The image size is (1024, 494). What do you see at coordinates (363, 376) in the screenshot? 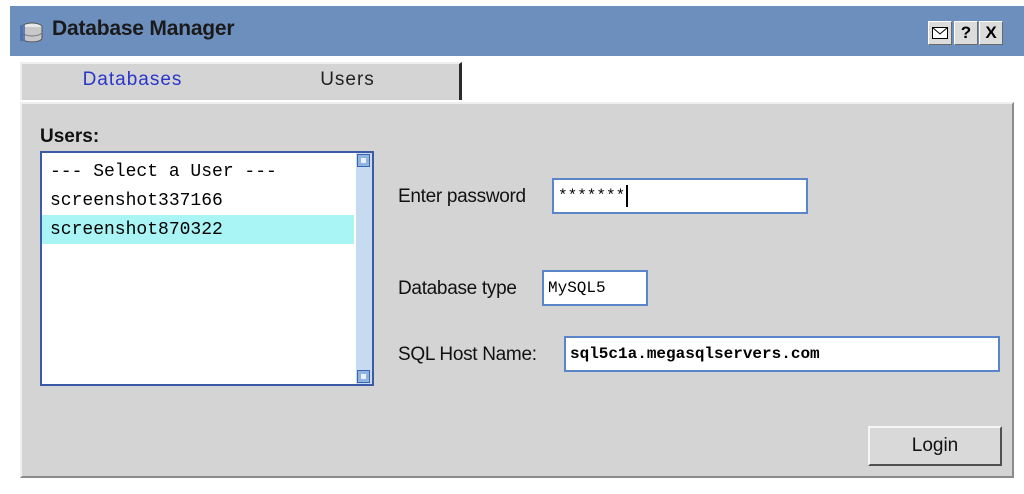
I see `scroll-down-arrow-icon` at bounding box center [363, 376].